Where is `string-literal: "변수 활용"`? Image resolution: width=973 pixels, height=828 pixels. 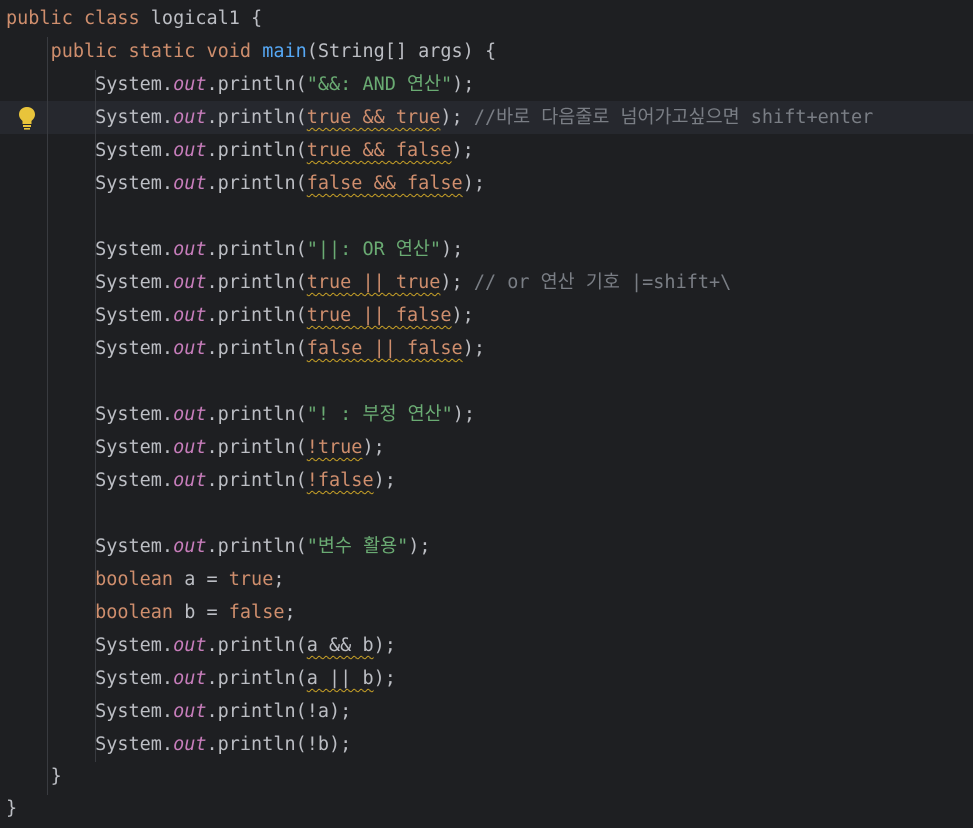 string-literal: "변수 활용" is located at coordinates (357, 546).